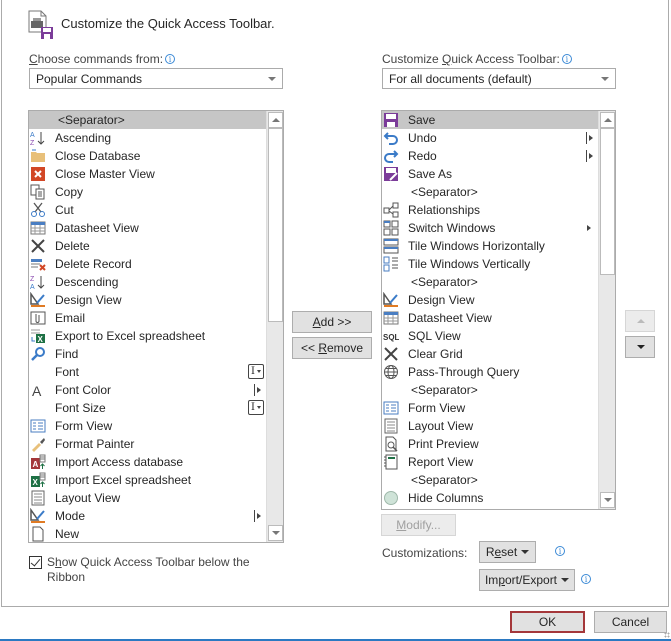 The height and width of the screenshot is (641, 671). I want to click on list-item: A Import Access database, so click(147, 462).